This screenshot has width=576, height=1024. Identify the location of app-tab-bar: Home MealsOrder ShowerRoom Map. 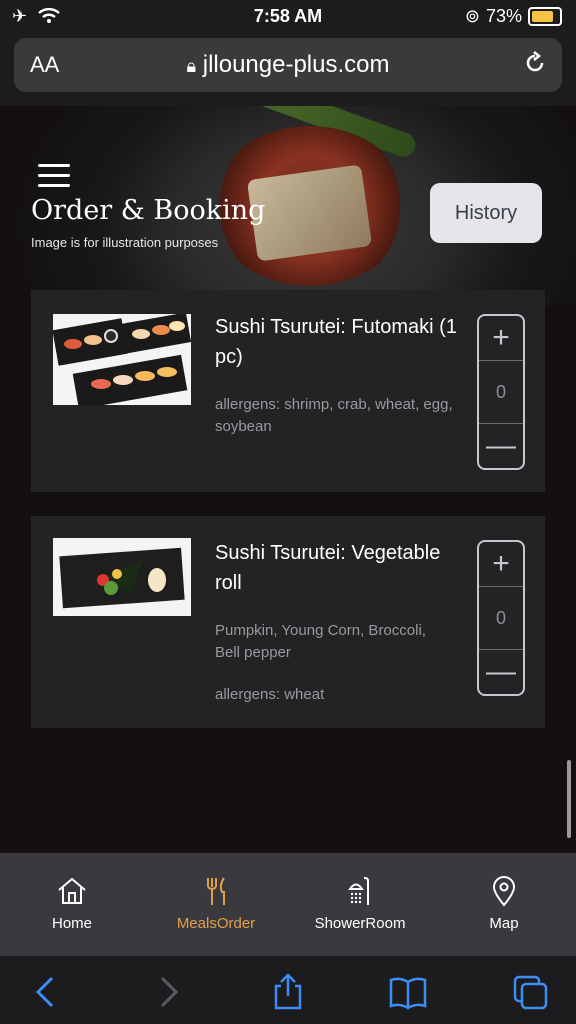
(288, 904).